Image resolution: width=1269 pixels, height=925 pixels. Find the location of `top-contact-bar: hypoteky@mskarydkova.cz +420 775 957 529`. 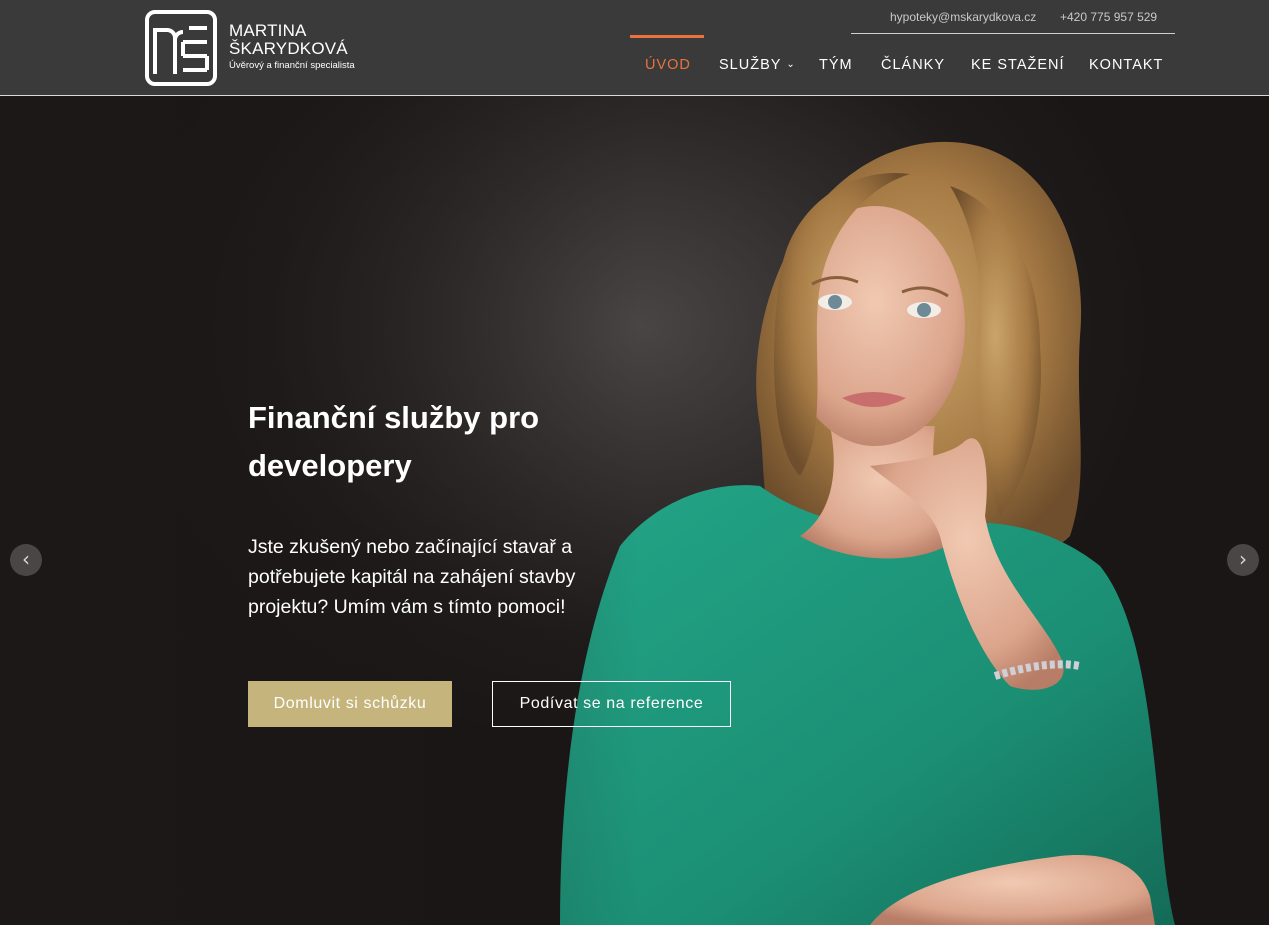

top-contact-bar: hypoteky@mskarydkova.cz +420 775 957 529 is located at coordinates (1013, 21).